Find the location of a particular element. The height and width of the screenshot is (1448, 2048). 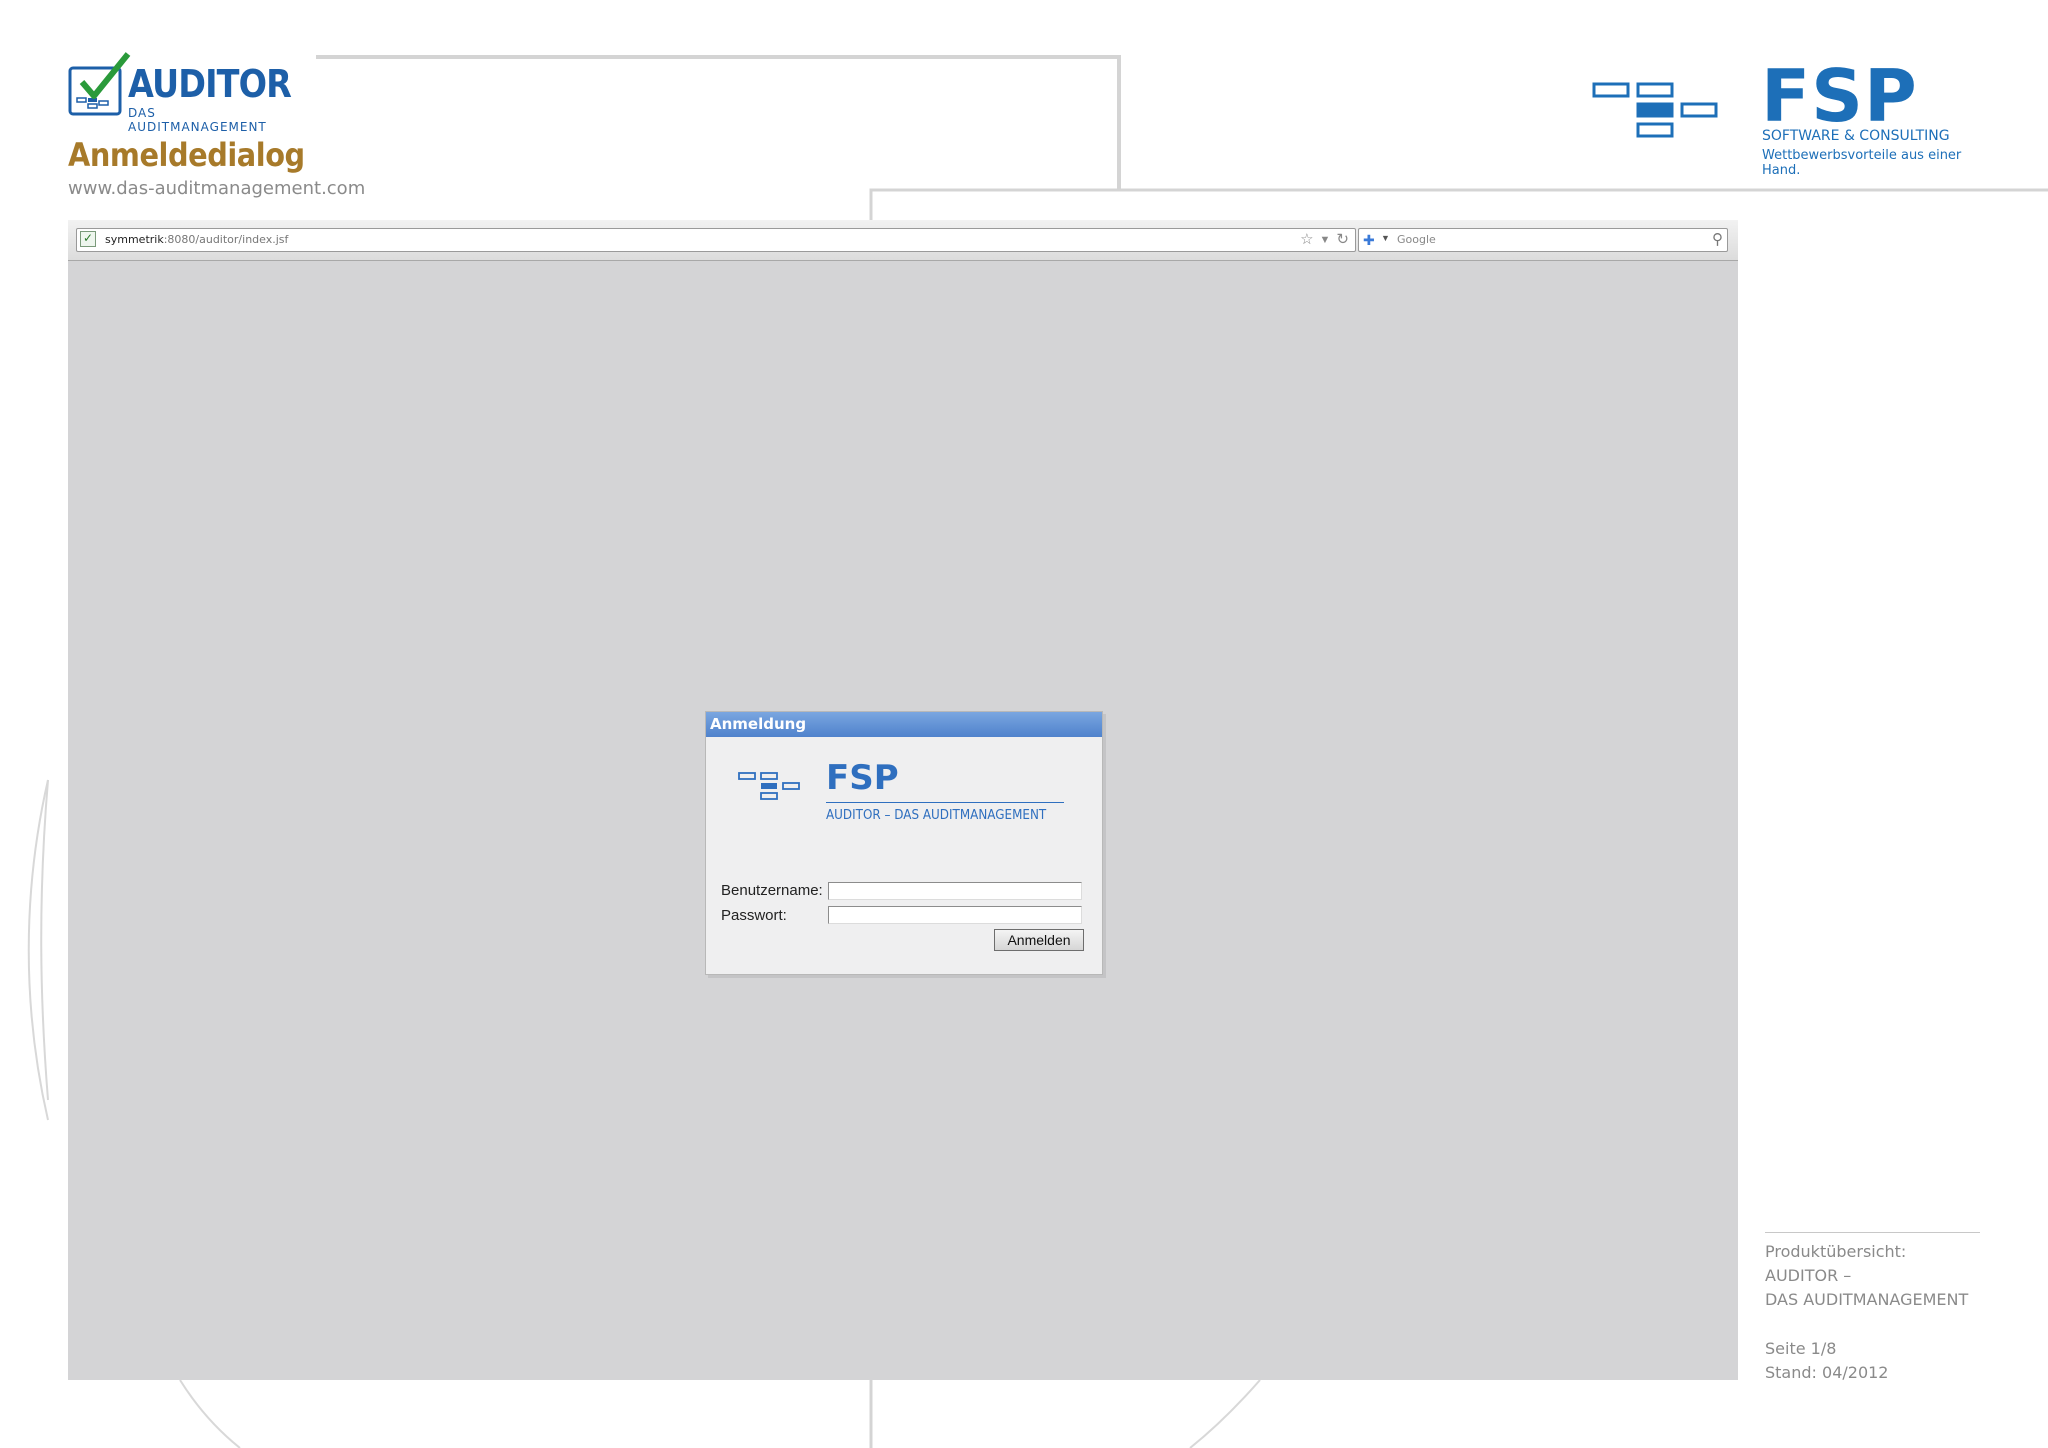

product-name-line1: AUDITOR – is located at coordinates (1808, 1275).